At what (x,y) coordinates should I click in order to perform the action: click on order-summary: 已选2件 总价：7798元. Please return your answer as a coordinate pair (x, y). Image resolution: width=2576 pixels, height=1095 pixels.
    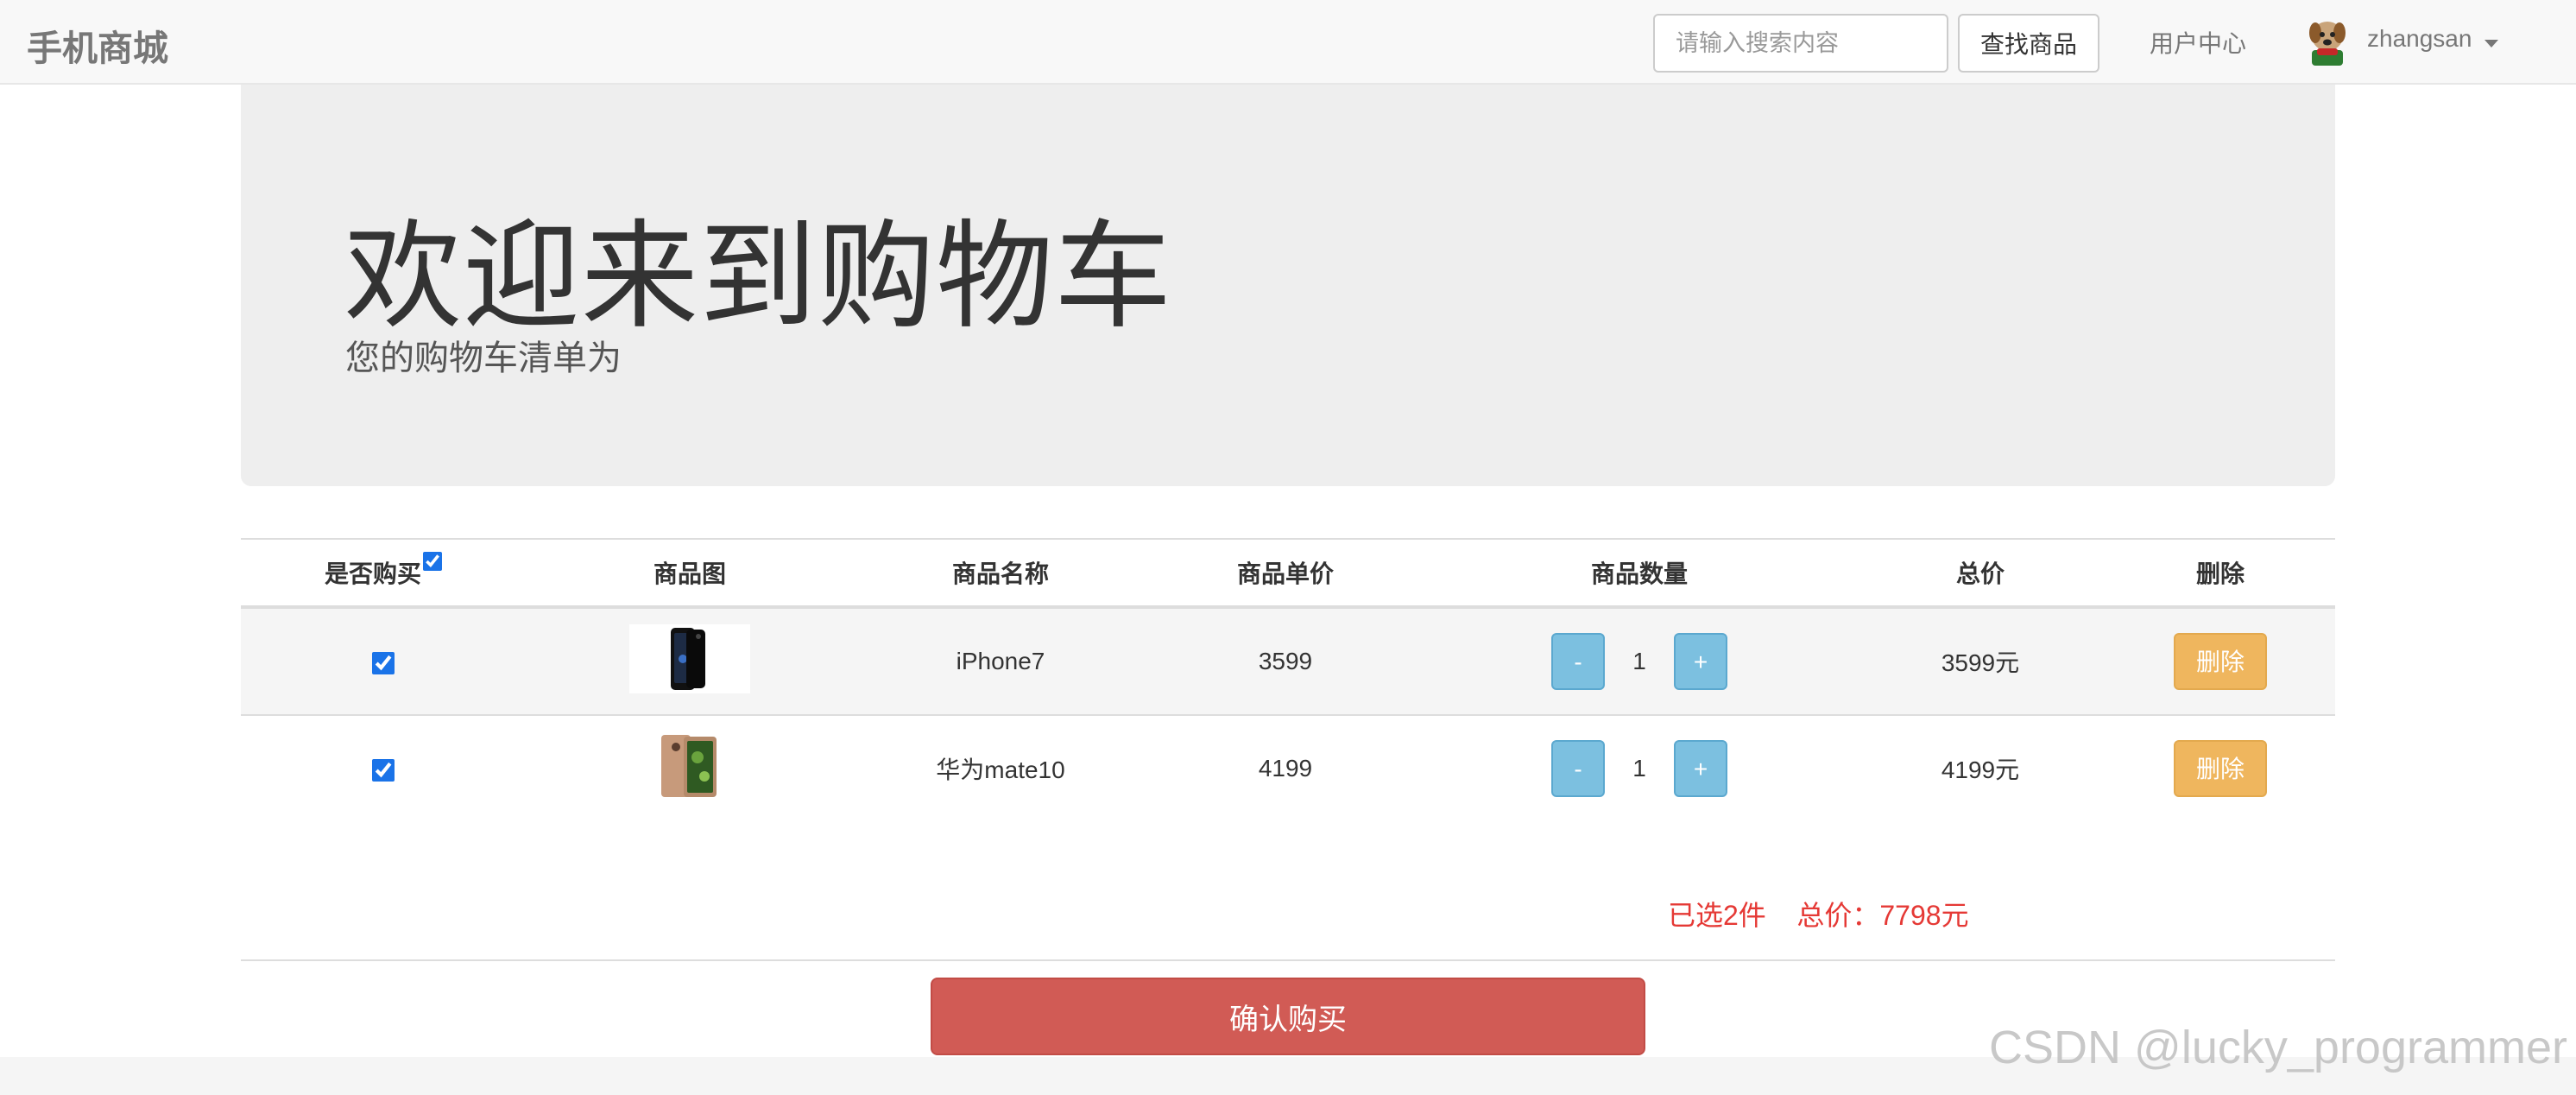
    Looking at the image, I should click on (1818, 914).